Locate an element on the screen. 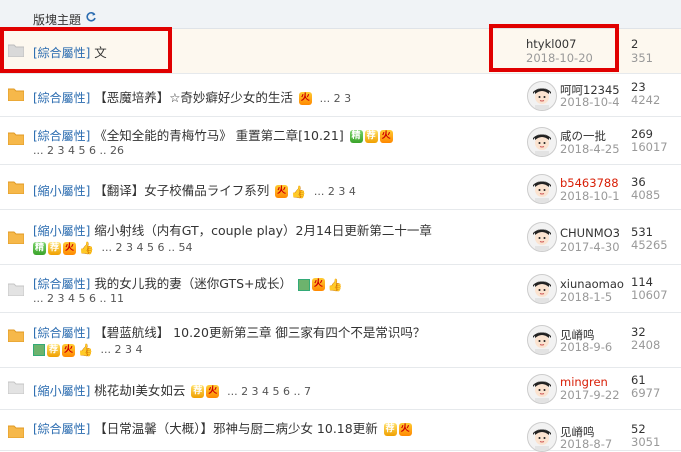 The image size is (681, 452). reply-count: 52 is located at coordinates (638, 429).